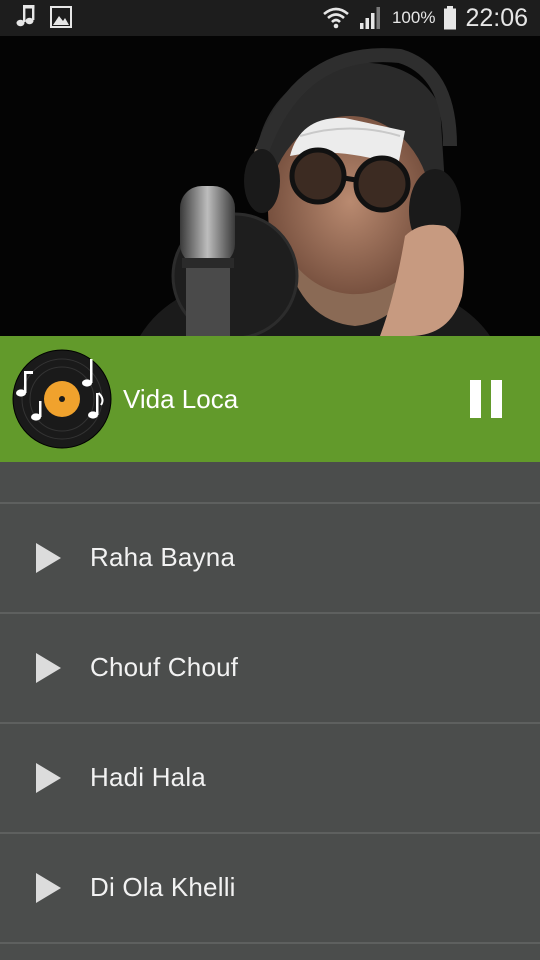 The height and width of the screenshot is (960, 540). I want to click on track-title: Chouf Chouf, so click(164, 667).